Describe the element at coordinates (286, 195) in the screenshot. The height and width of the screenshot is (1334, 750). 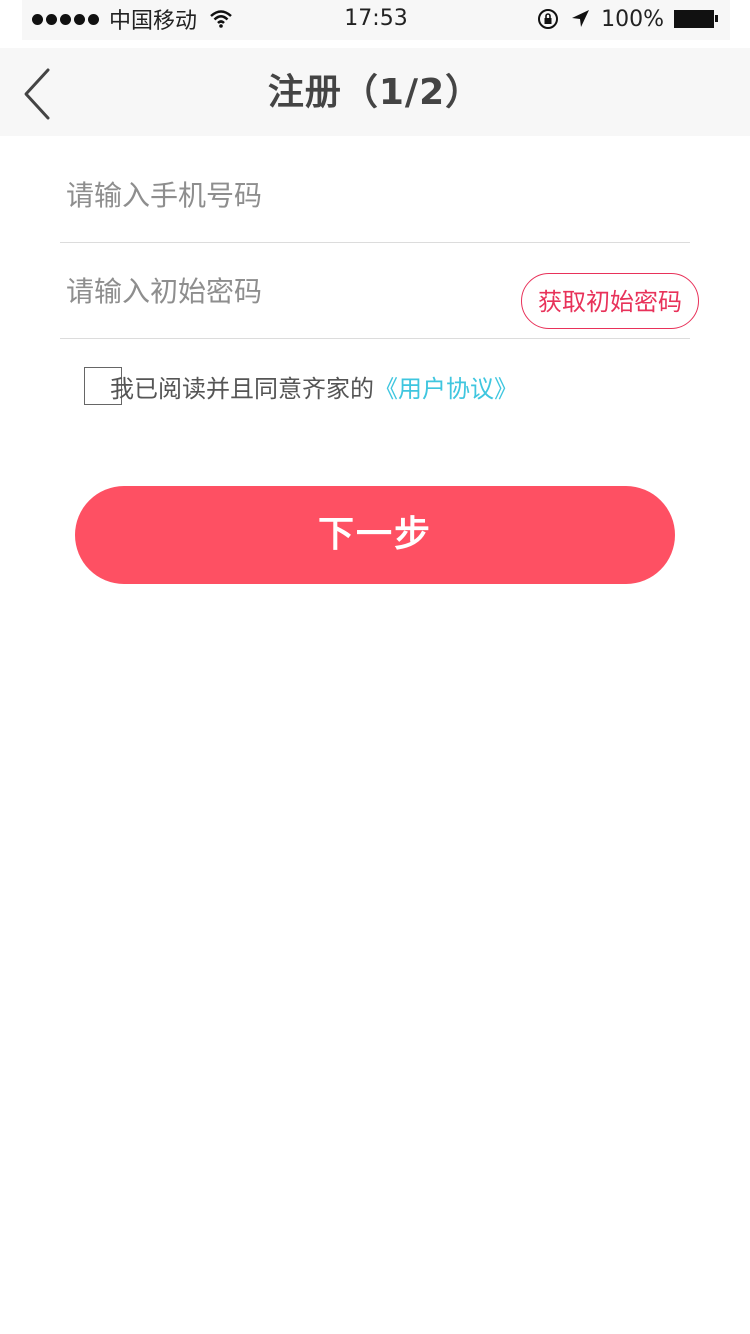
I see `phone-input` at that location.